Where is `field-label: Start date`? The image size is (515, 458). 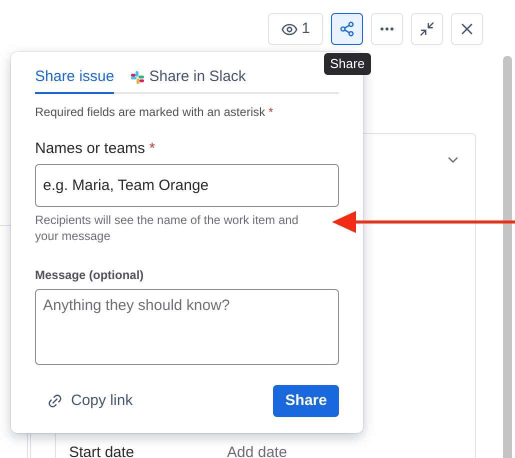 field-label: Start date is located at coordinates (102, 450).